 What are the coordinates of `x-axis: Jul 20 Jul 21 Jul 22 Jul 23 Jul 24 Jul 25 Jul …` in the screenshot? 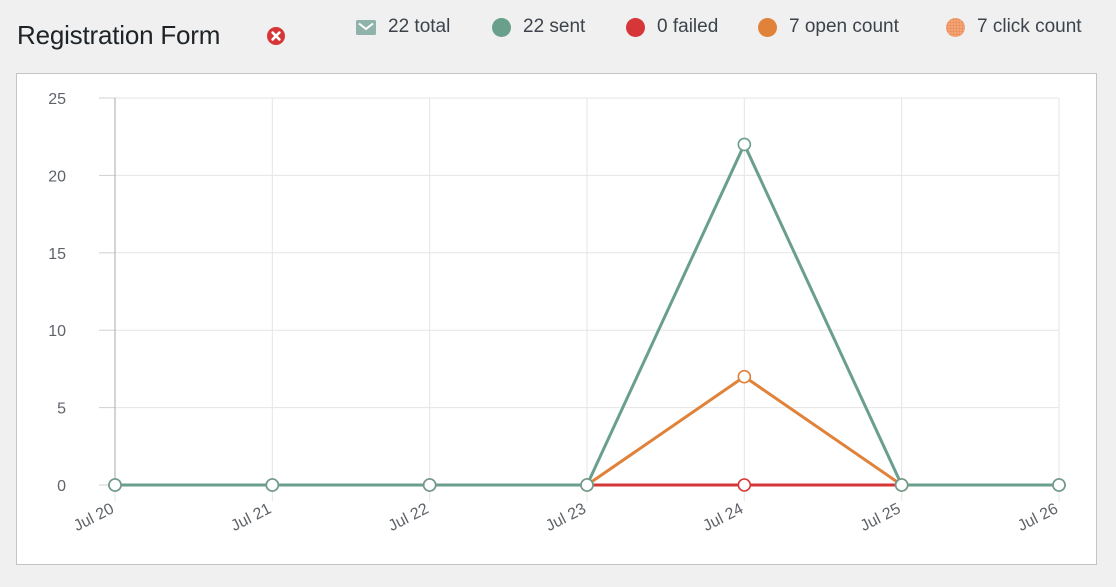 It's located at (566, 510).